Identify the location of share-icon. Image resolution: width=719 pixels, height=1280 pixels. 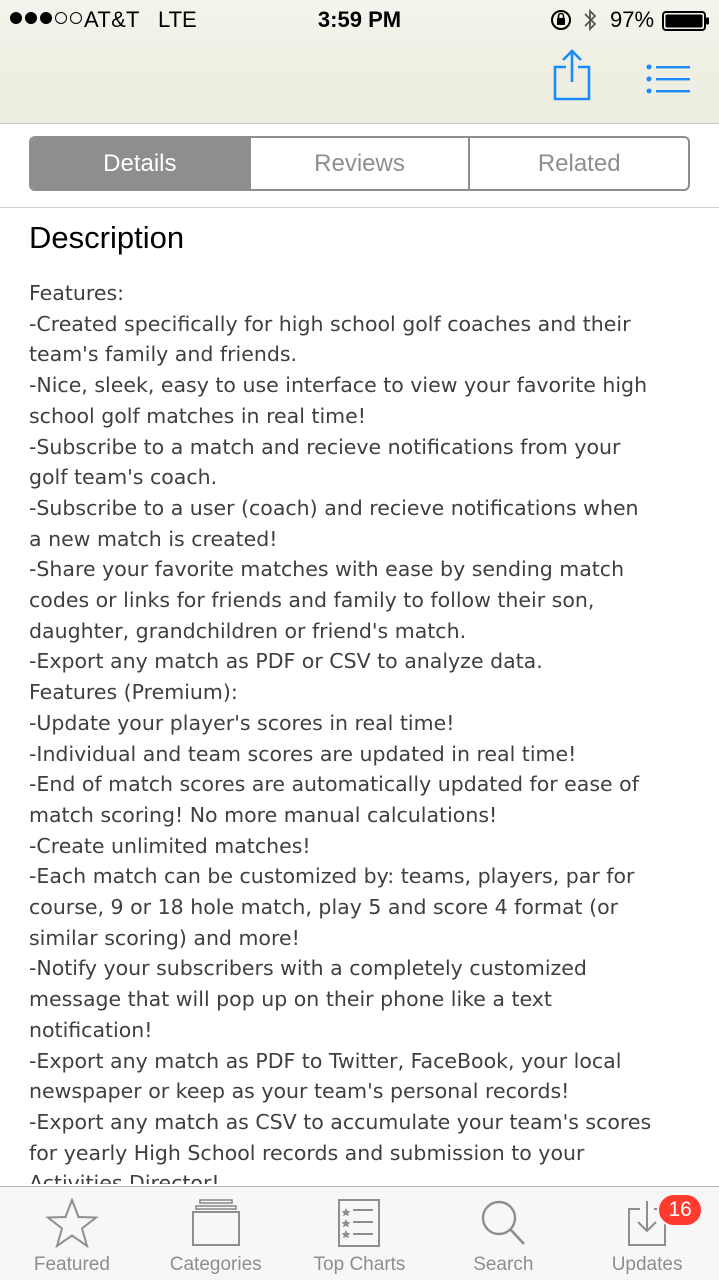
(572, 75).